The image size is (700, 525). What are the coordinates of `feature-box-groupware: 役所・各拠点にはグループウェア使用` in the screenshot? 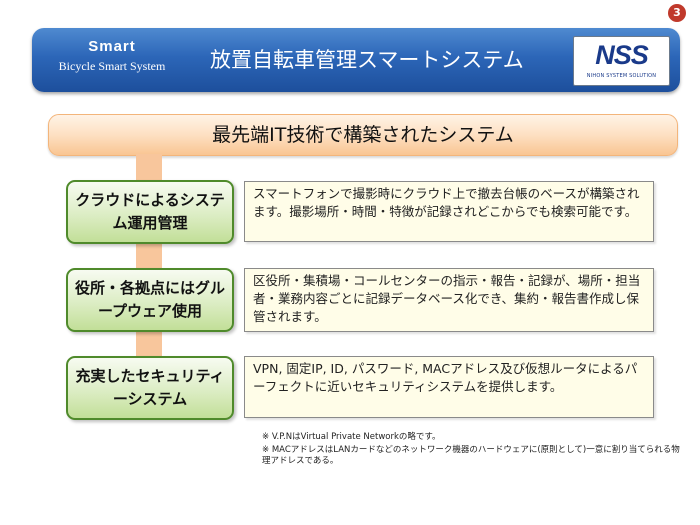 It's located at (150, 300).